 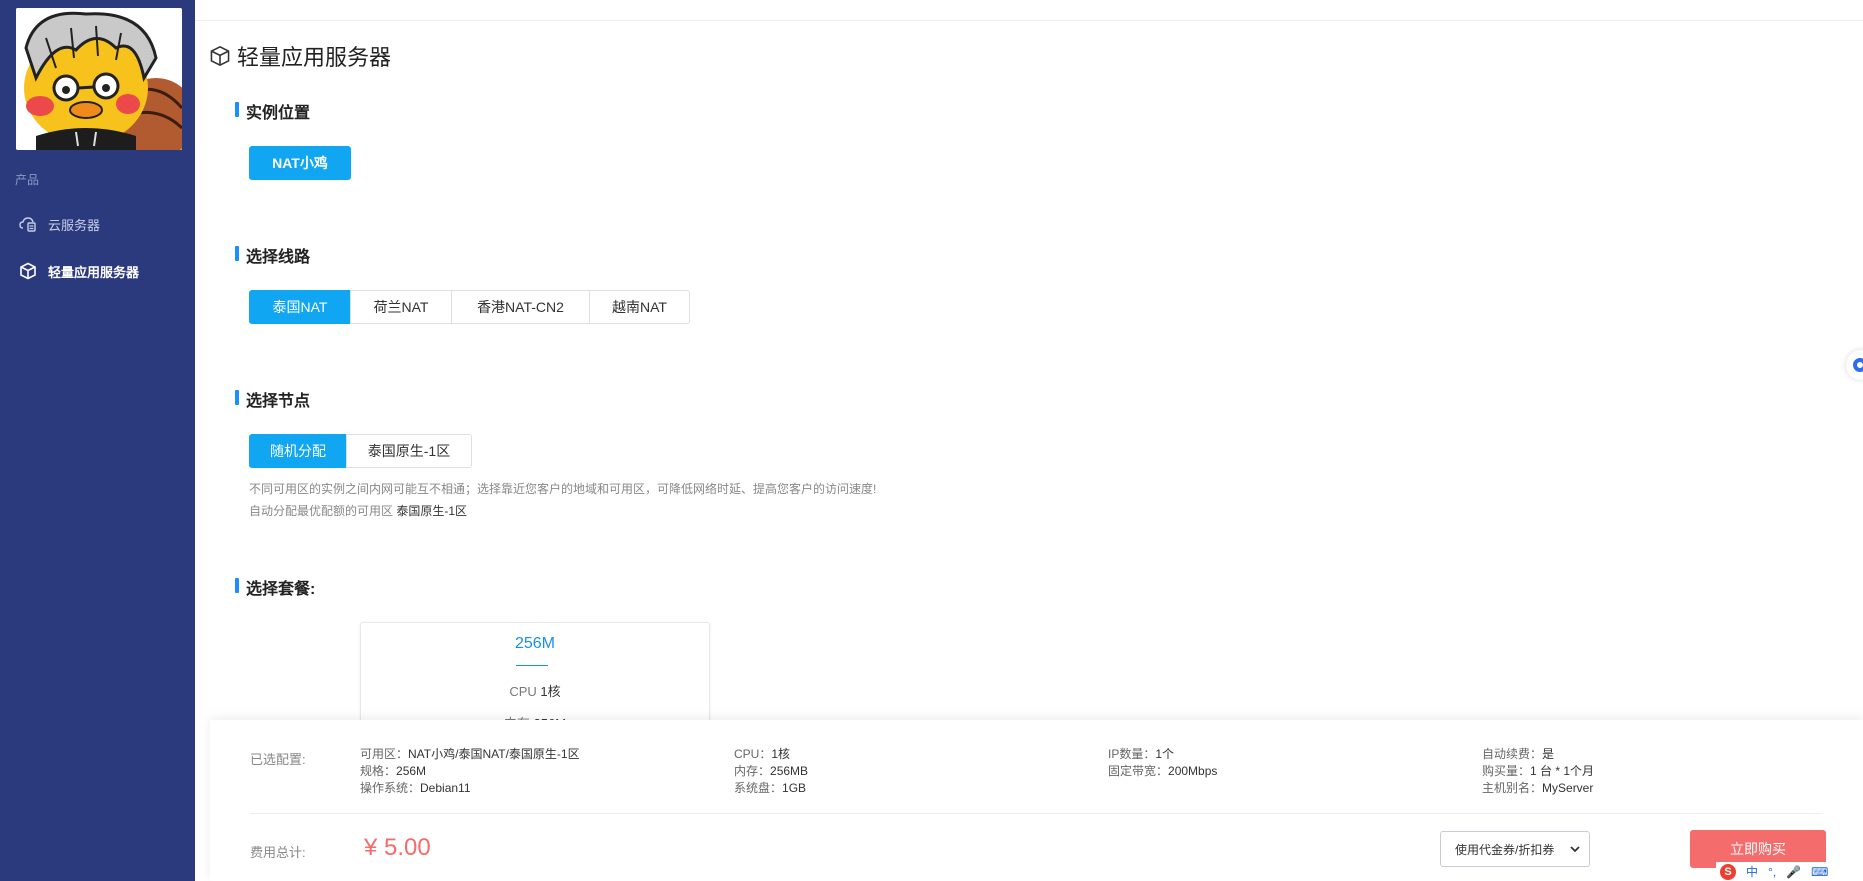 I want to click on total-price: ¥ 5.00, so click(x=397, y=847).